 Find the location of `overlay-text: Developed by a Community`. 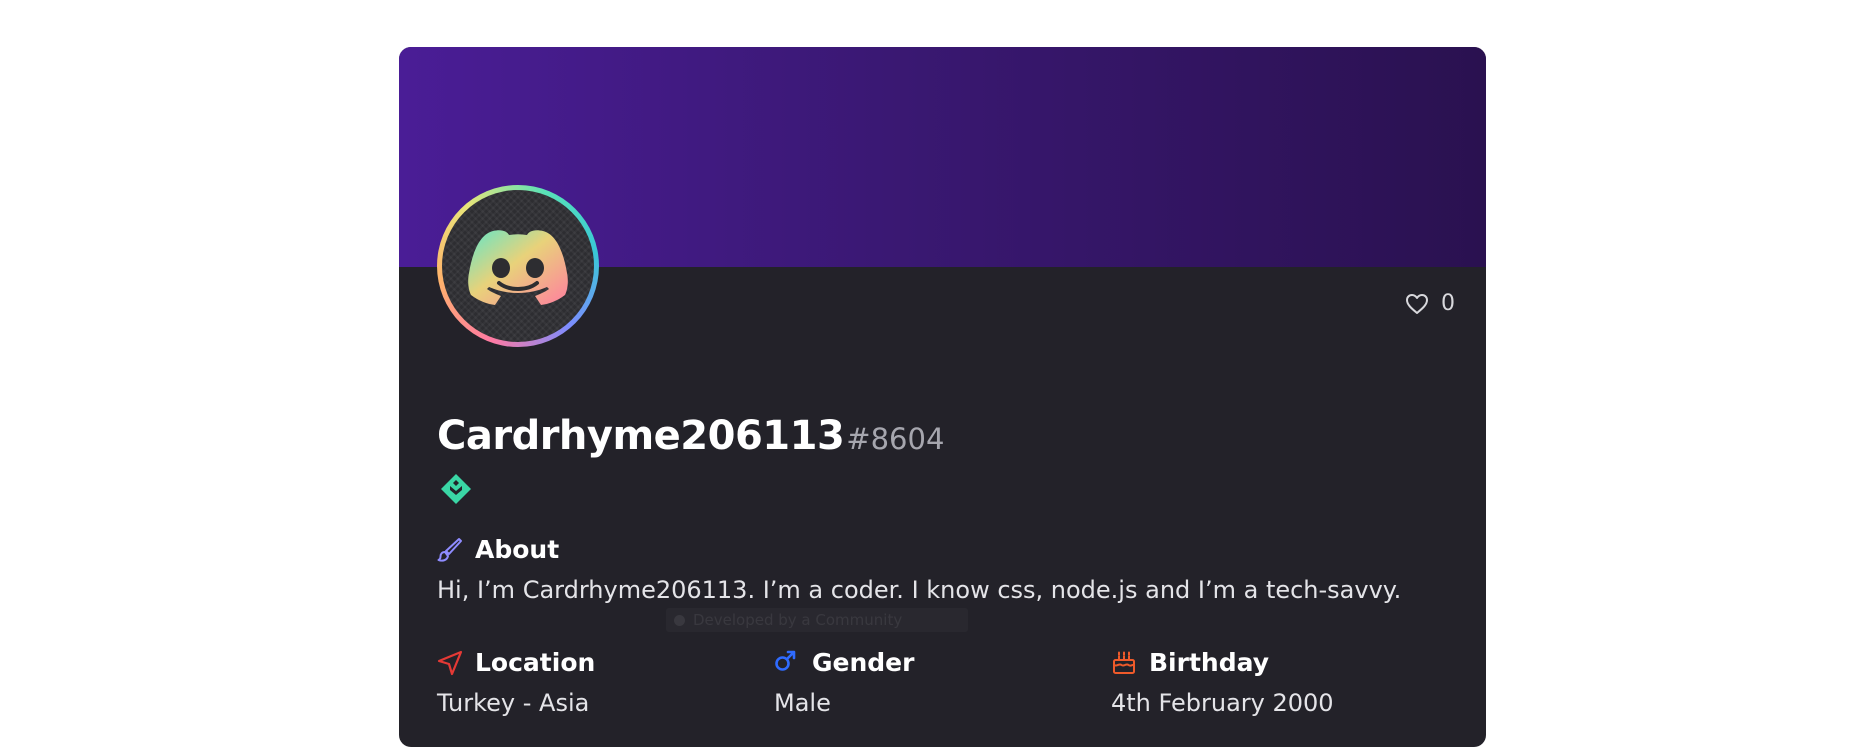

overlay-text: Developed by a Community is located at coordinates (798, 620).